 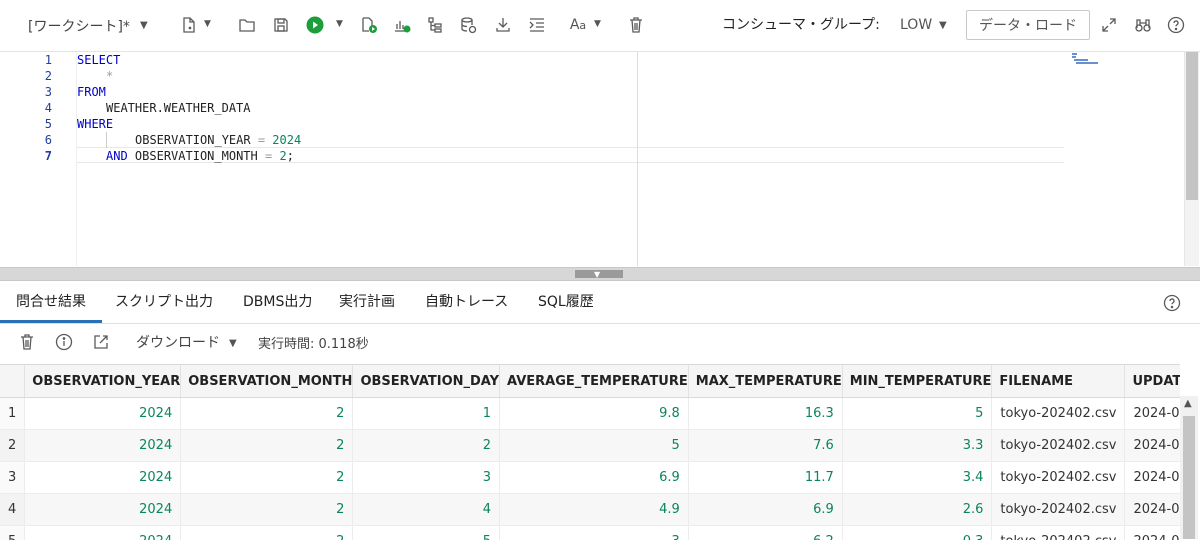 What do you see at coordinates (594, 414) in the screenshot?
I see `table-cell: 9.8` at bounding box center [594, 414].